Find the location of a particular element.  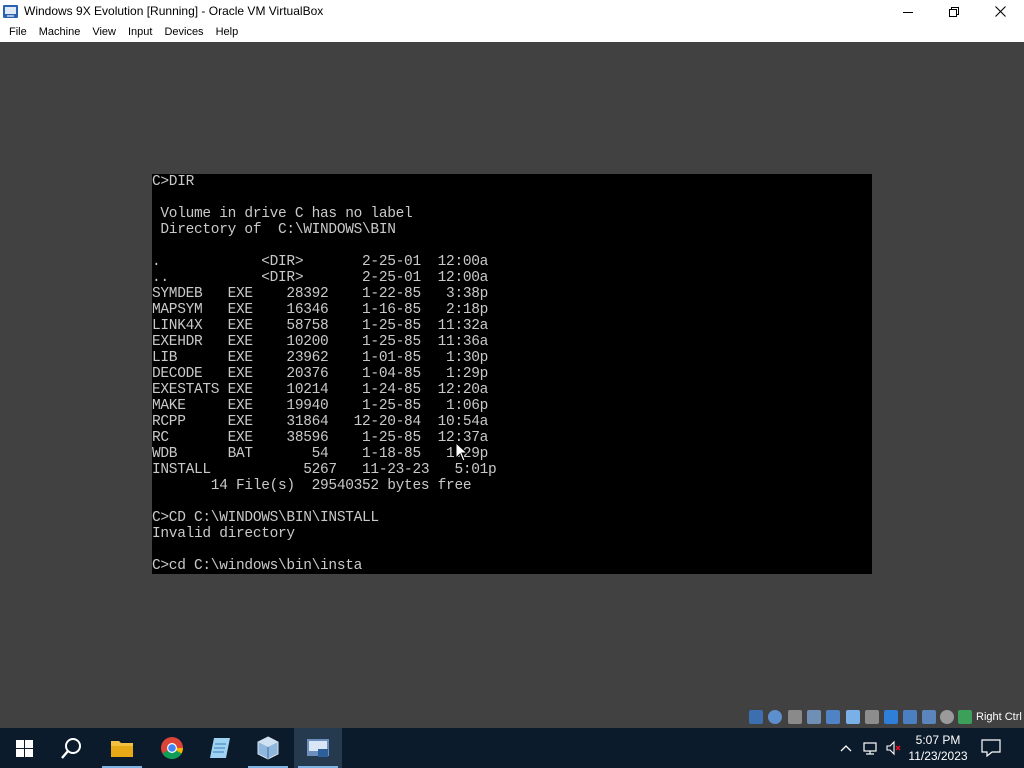

minimize-icon is located at coordinates (908, 12).